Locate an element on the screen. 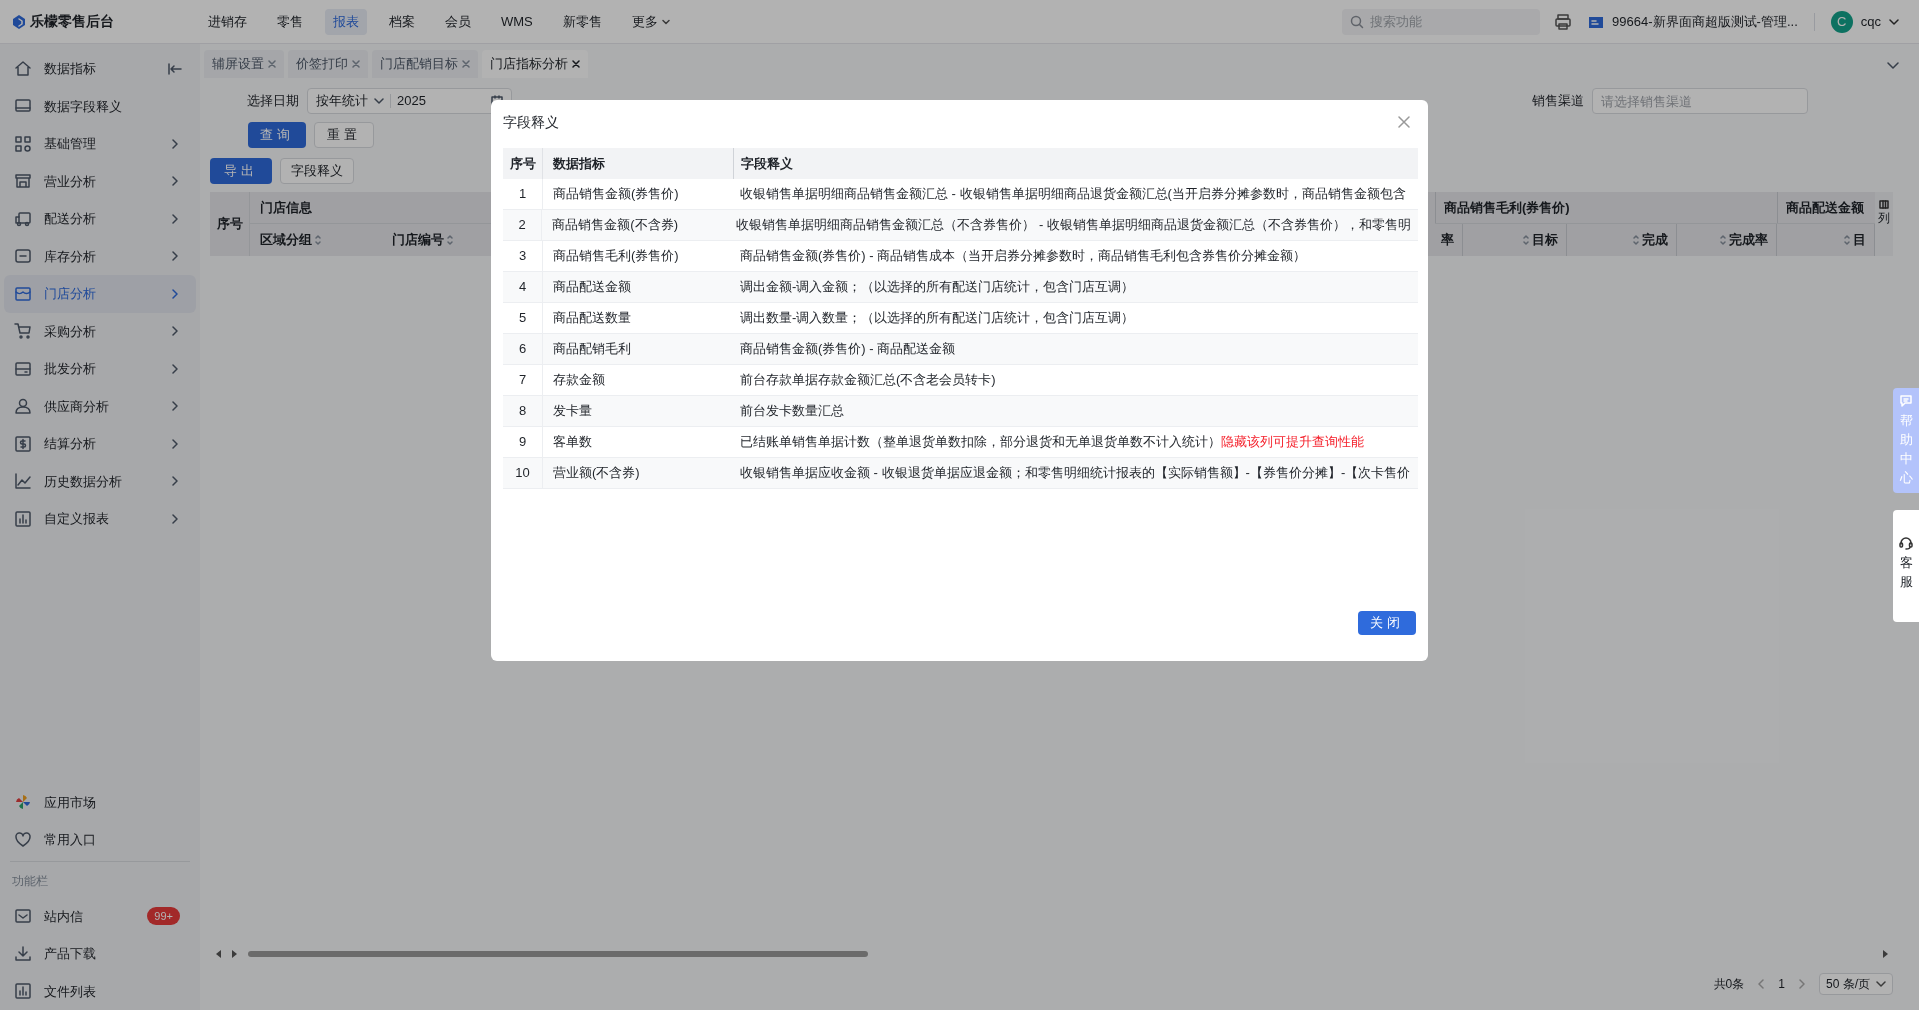 The width and height of the screenshot is (1919, 1010). channel-label: 销售渠道 is located at coordinates (1558, 101).